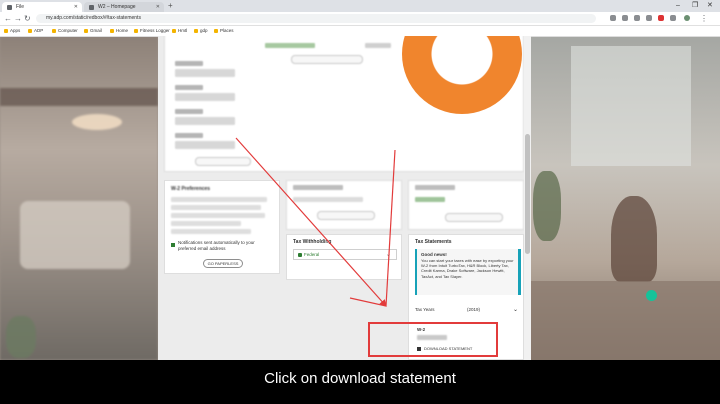  I want to click on bookmark-item: Apps, so click(12, 31).